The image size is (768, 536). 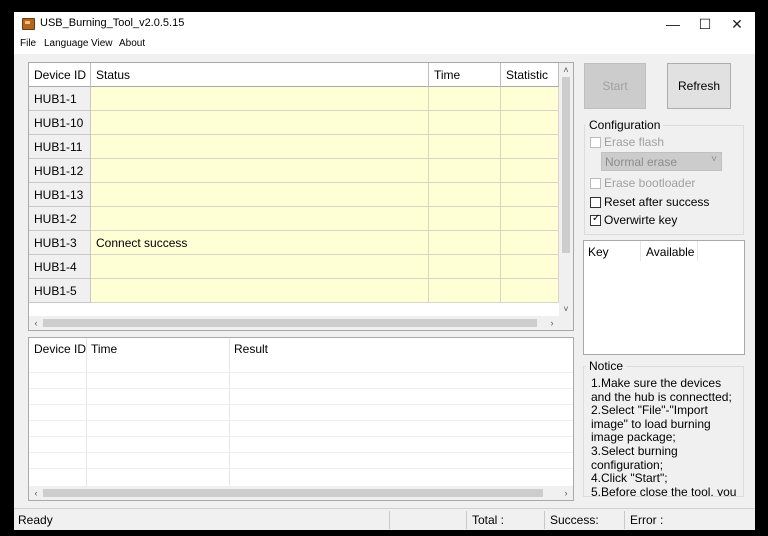 I want to click on device-id-cell: HUB1-11, so click(x=60, y=147).